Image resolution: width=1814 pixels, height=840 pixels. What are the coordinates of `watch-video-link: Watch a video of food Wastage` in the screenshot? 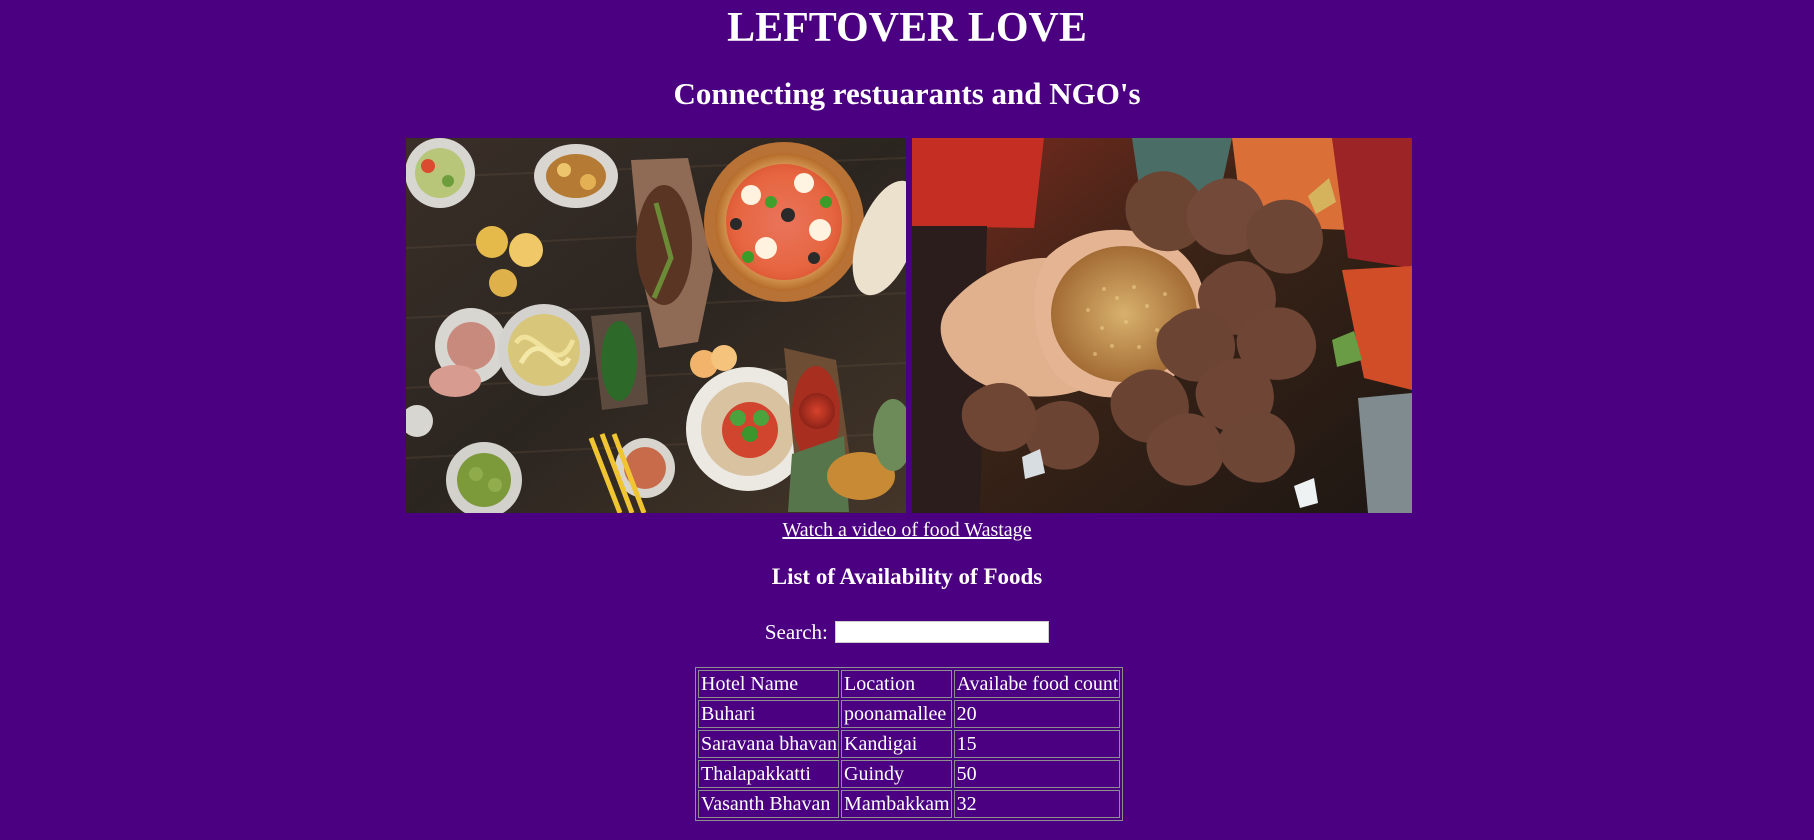 It's located at (906, 530).